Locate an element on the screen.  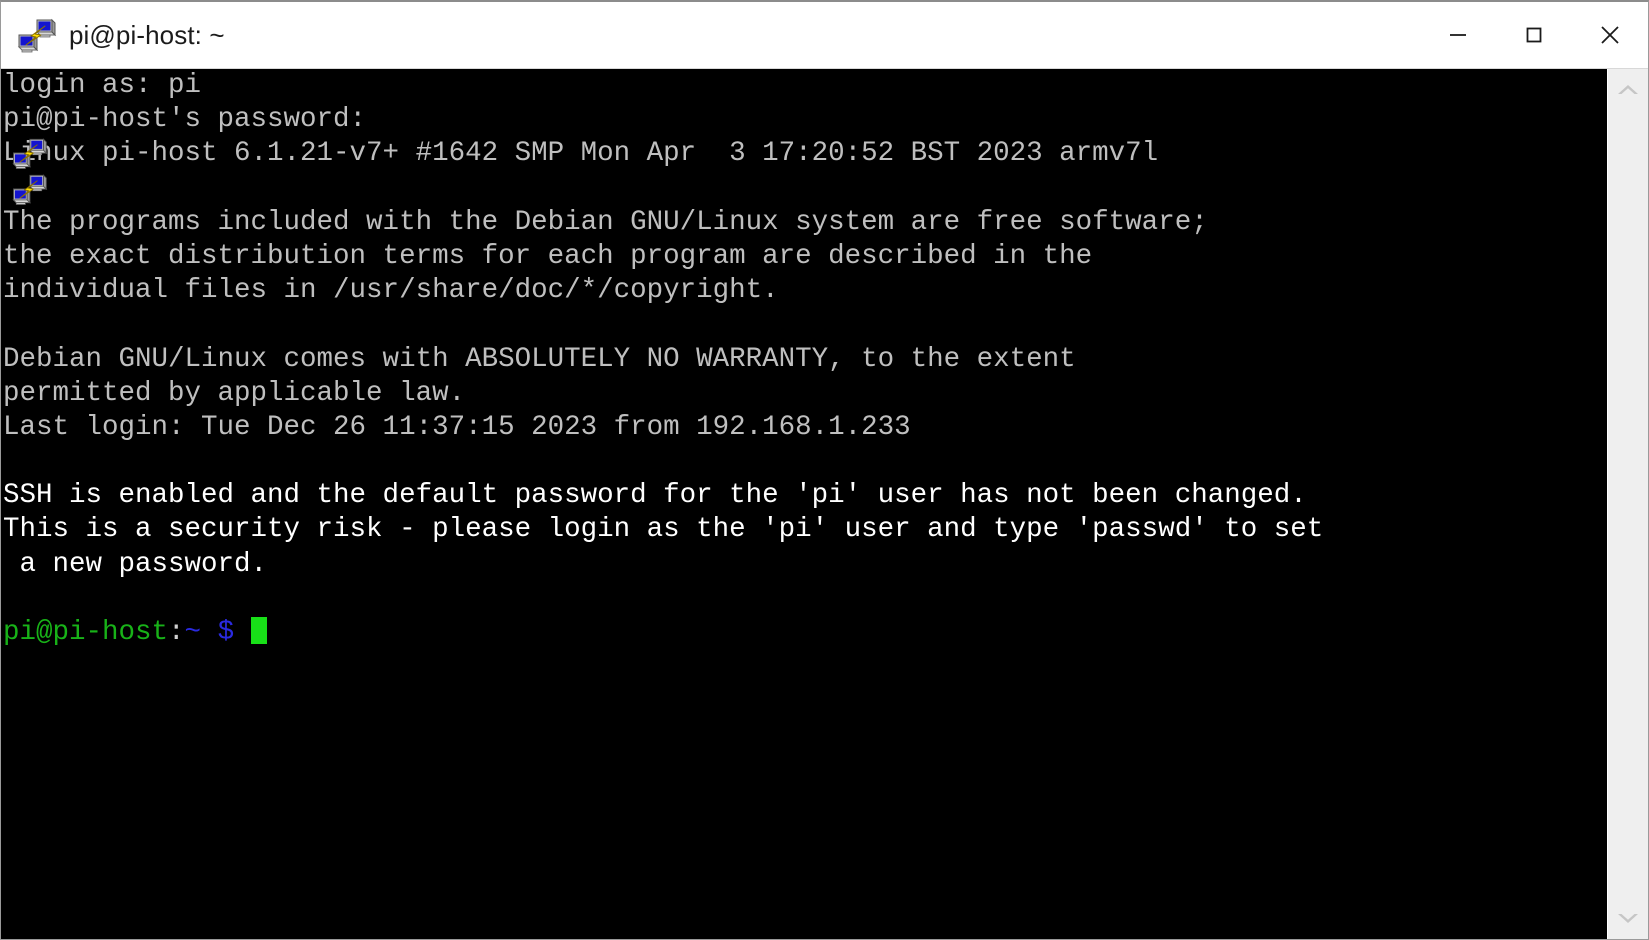
password-prompt: pi@pi-host's password: is located at coordinates (185, 120).